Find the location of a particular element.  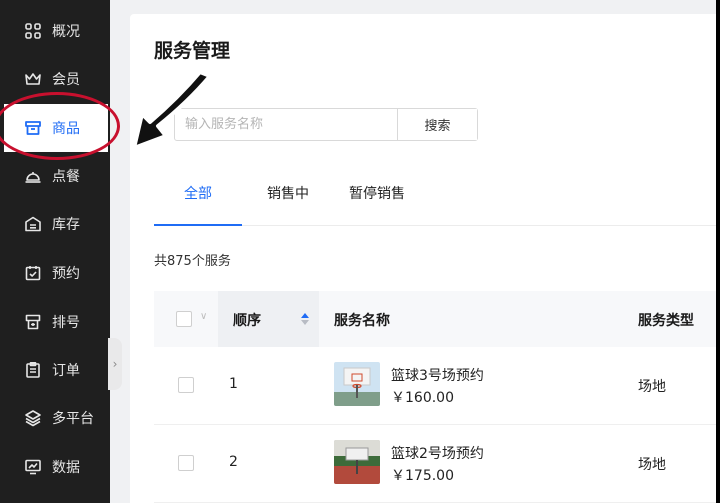

table-row: 1 篮球3号场预约 ￥160.00 场地 is located at coordinates (435, 386).